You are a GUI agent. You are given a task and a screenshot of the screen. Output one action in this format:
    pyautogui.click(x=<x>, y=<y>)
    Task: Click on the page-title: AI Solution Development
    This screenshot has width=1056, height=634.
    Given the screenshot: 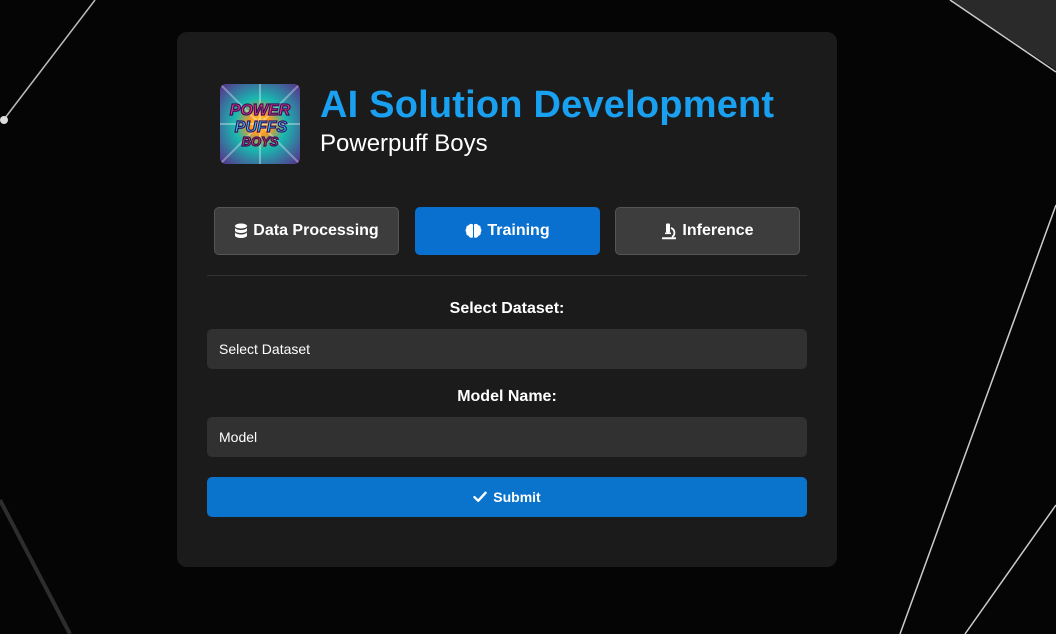 What is the action you would take?
    pyautogui.click(x=547, y=105)
    